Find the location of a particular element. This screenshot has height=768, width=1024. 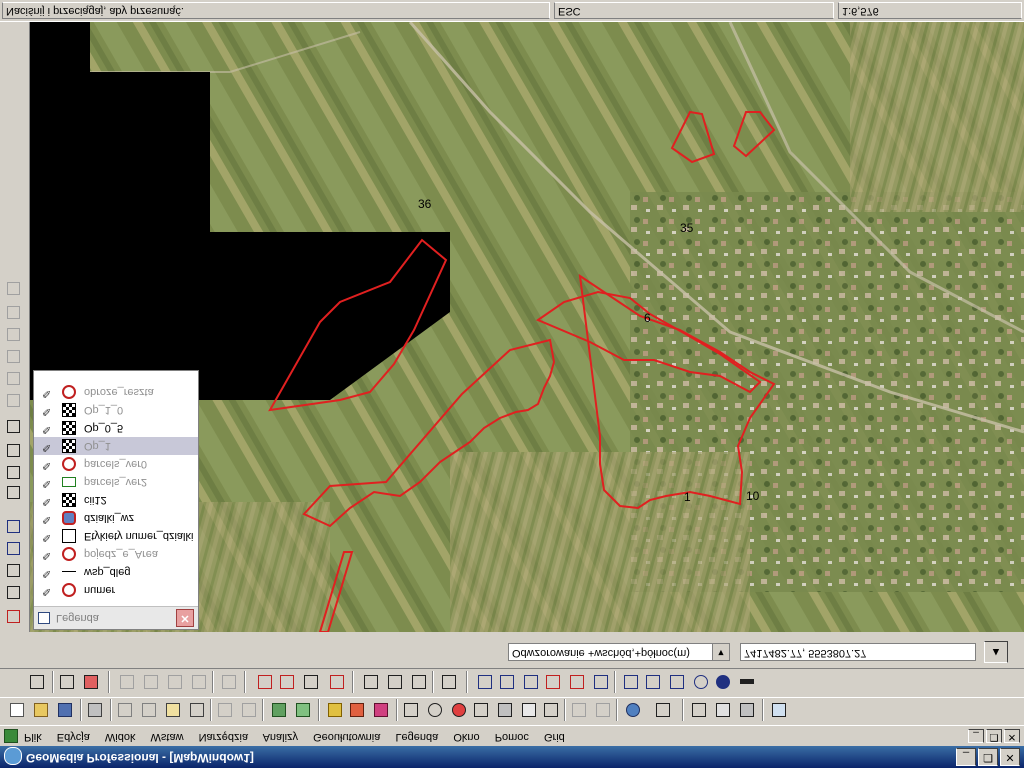

delete-icon is located at coordinates (14, 288).